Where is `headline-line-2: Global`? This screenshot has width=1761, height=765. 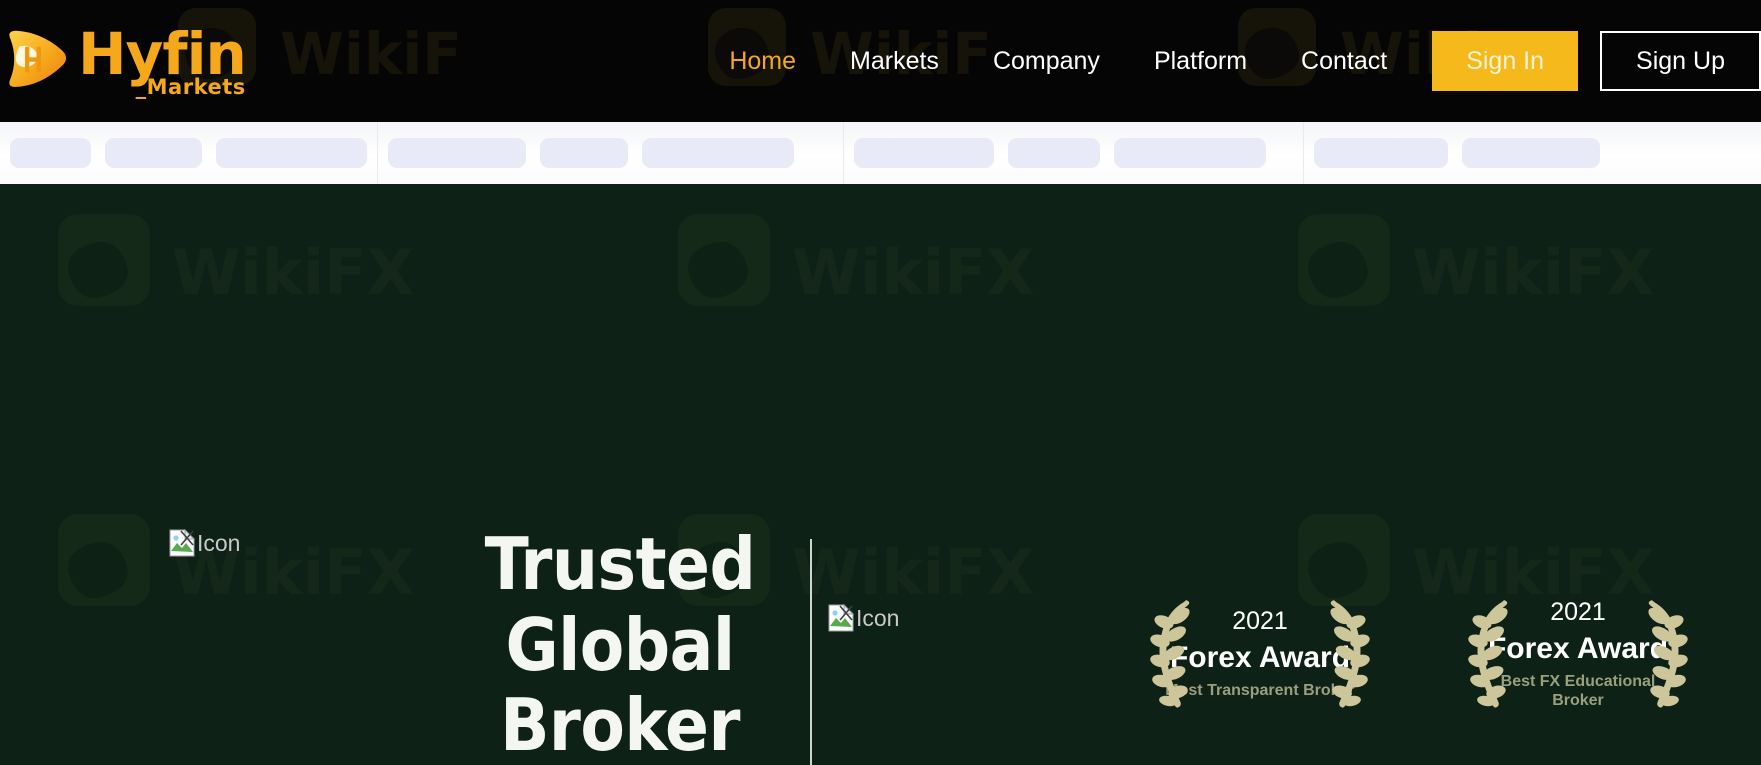
headline-line-2: Global is located at coordinates (620, 644).